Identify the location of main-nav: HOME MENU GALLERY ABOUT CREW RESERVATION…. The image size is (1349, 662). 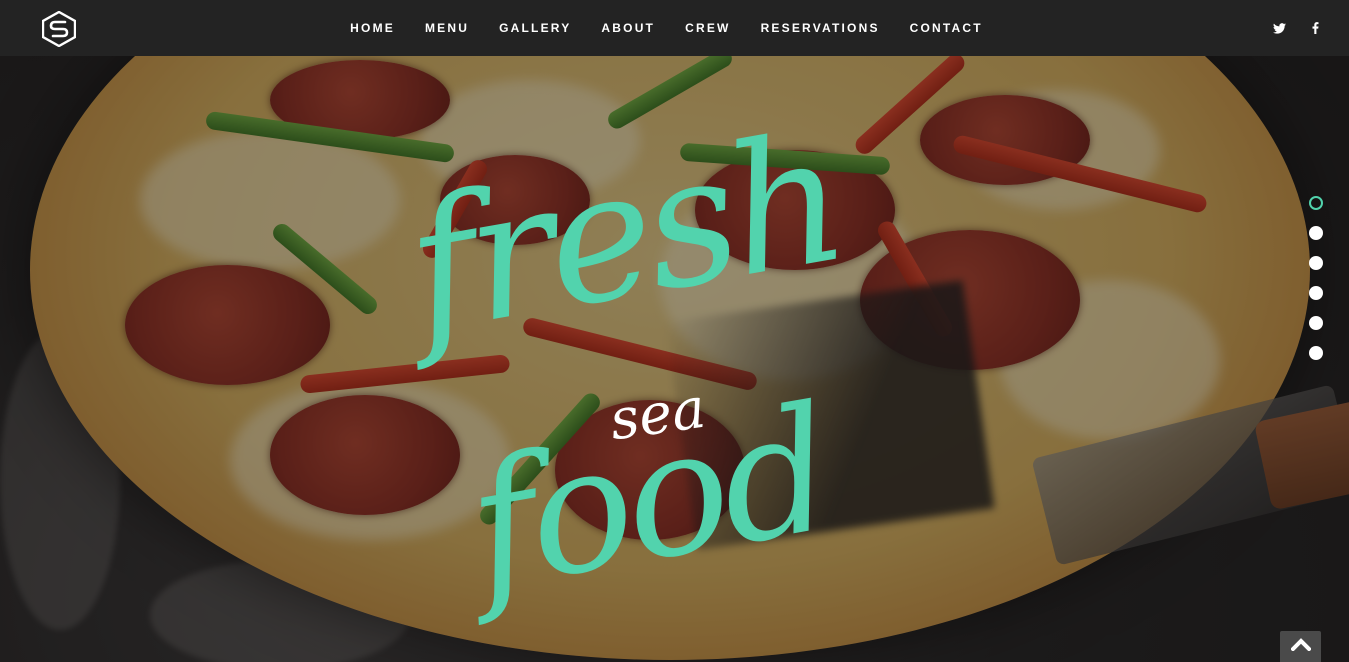
(674, 28).